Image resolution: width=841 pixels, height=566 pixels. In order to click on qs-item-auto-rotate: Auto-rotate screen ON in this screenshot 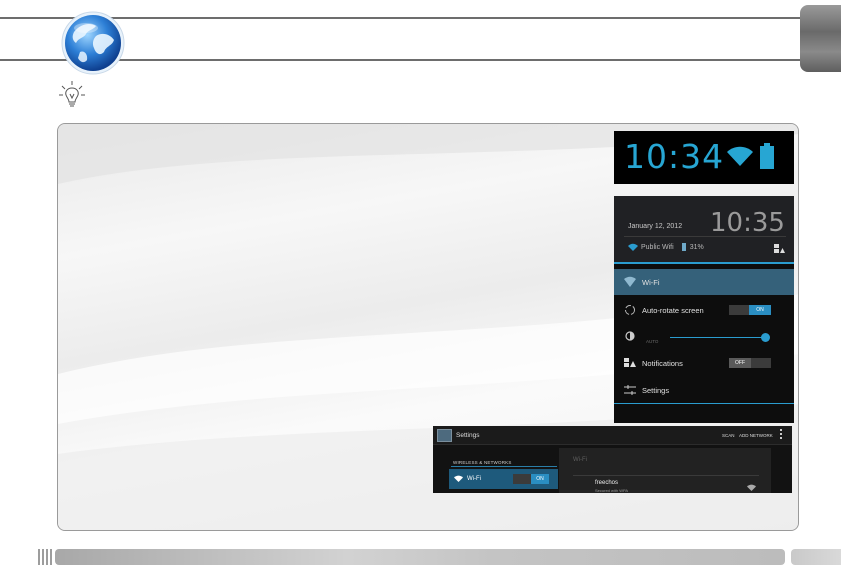, I will do `click(704, 310)`.